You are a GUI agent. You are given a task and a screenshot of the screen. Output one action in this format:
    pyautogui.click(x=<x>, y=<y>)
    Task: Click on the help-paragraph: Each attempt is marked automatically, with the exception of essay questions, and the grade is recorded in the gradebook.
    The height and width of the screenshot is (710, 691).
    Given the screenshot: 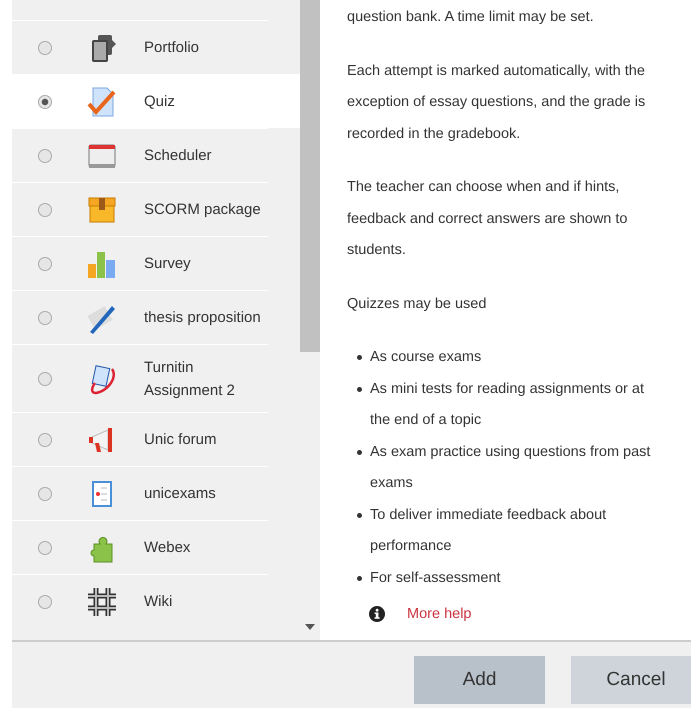 What is the action you would take?
    pyautogui.click(x=496, y=103)
    